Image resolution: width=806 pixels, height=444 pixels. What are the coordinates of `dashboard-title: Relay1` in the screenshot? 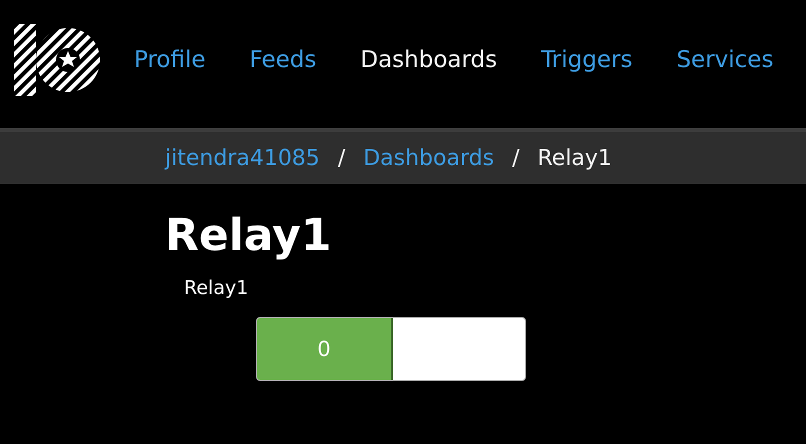 It's located at (248, 236).